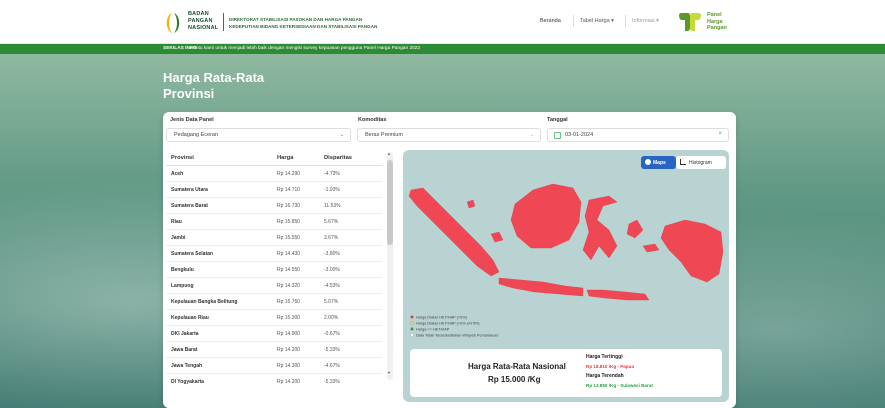 The width and height of the screenshot is (885, 408). What do you see at coordinates (289, 302) in the screenshot?
I see `price-value: Rp 15.760` at bounding box center [289, 302].